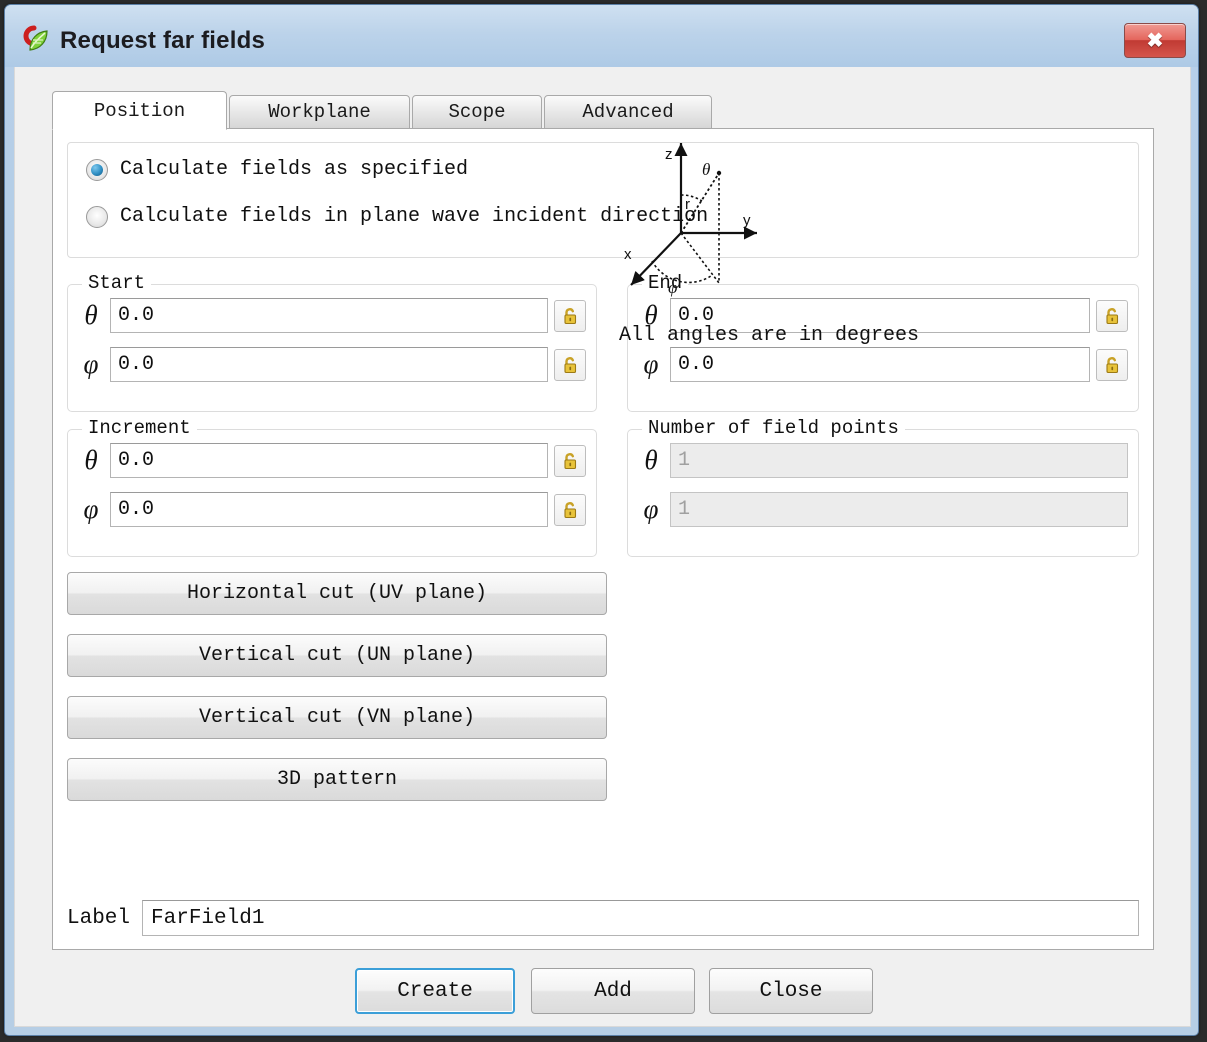  I want to click on app-leaf-icon, so click(36, 40).